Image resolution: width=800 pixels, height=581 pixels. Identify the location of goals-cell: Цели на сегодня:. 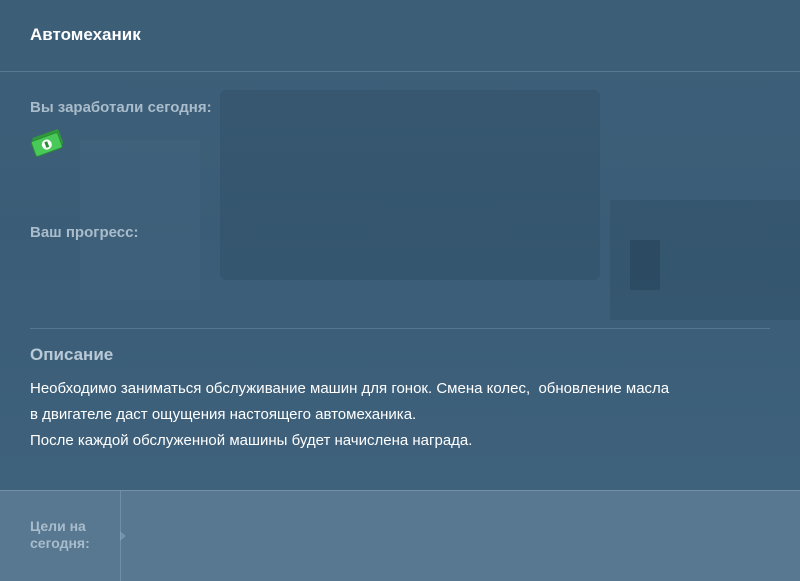
(60, 536).